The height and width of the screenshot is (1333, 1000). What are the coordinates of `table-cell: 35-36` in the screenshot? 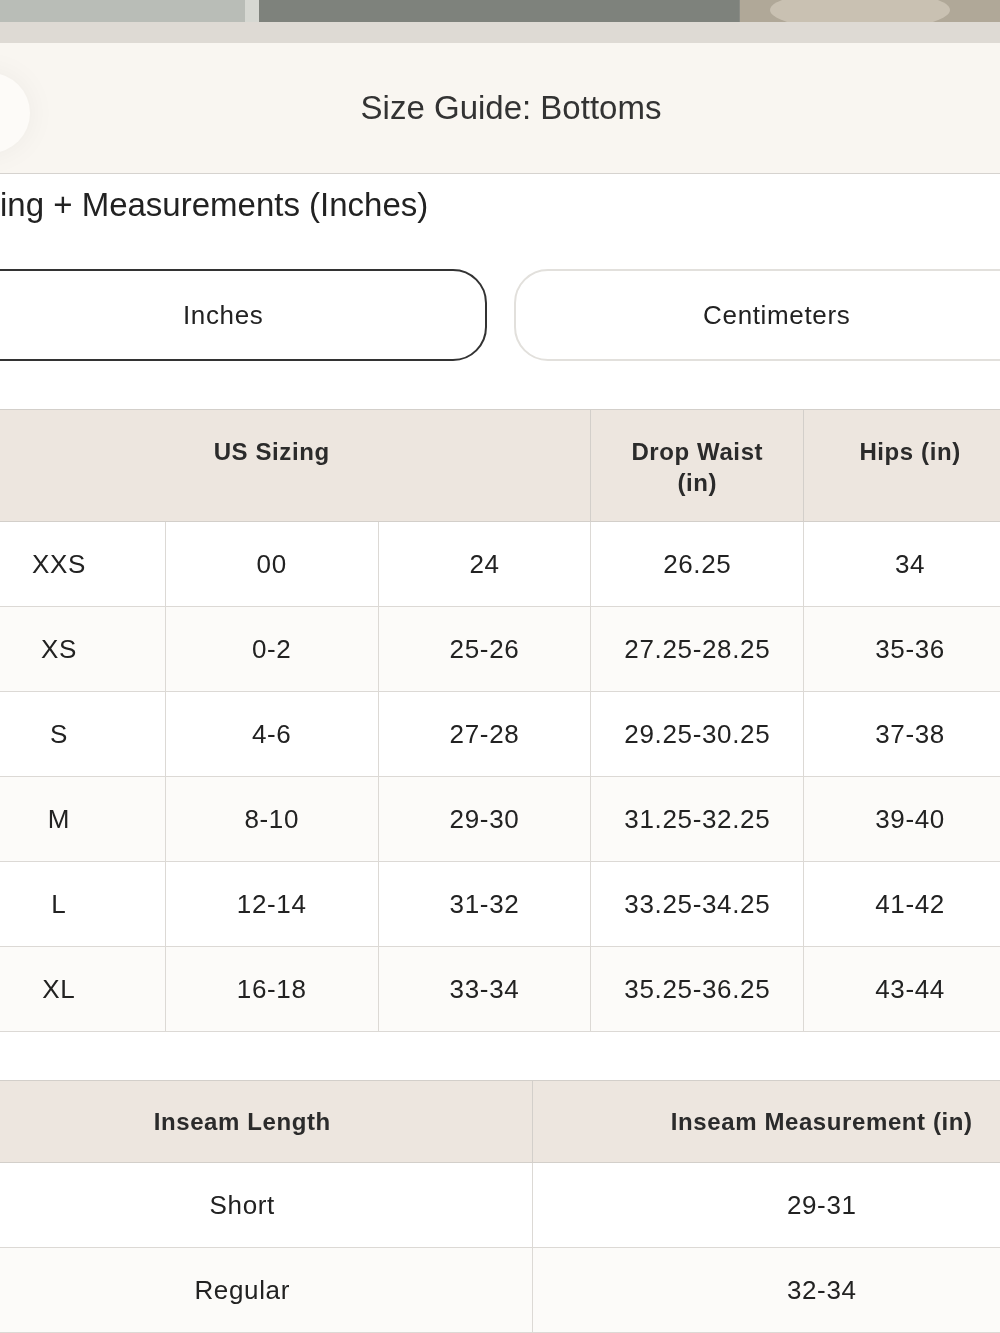 It's located at (901, 649).